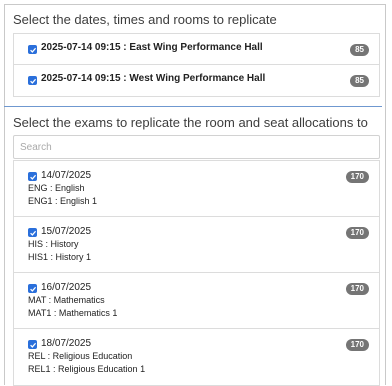 The height and width of the screenshot is (386, 392). I want to click on exam-unit: HIS1 : History 1, so click(60, 257).